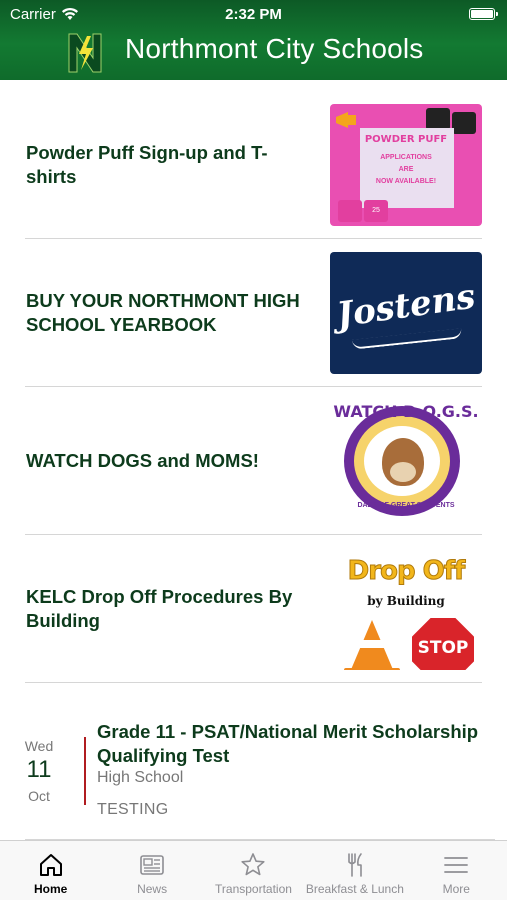  What do you see at coordinates (406, 609) in the screenshot?
I see `news-item-thumbnail: Drop Off by Building STOP` at bounding box center [406, 609].